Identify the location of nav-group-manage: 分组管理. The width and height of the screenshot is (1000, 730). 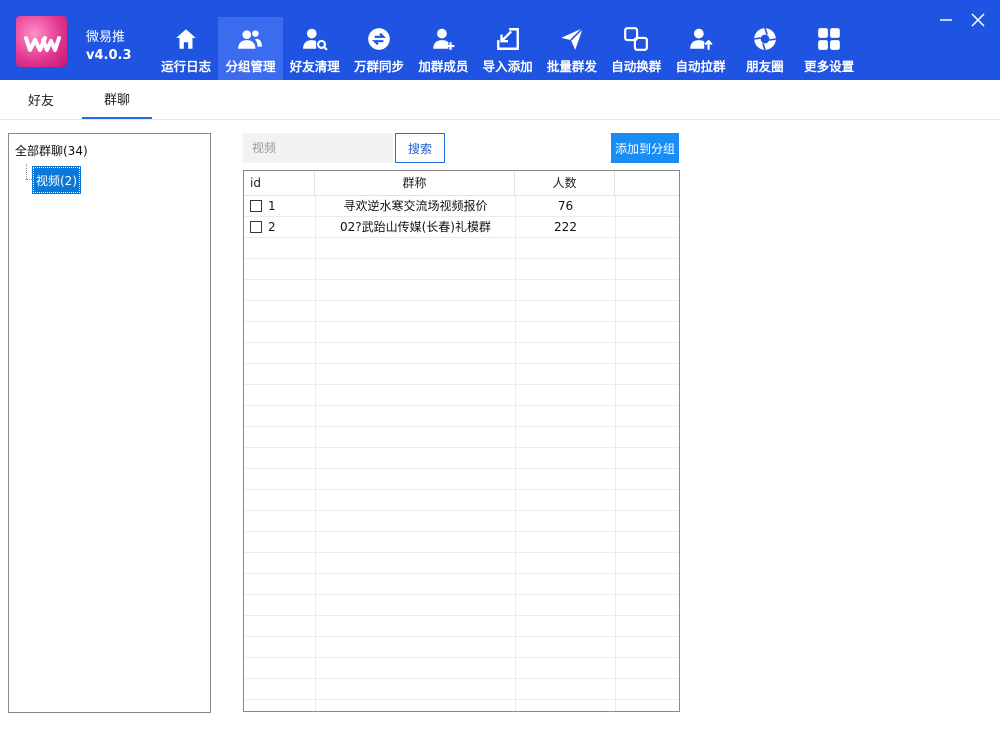
(250, 48).